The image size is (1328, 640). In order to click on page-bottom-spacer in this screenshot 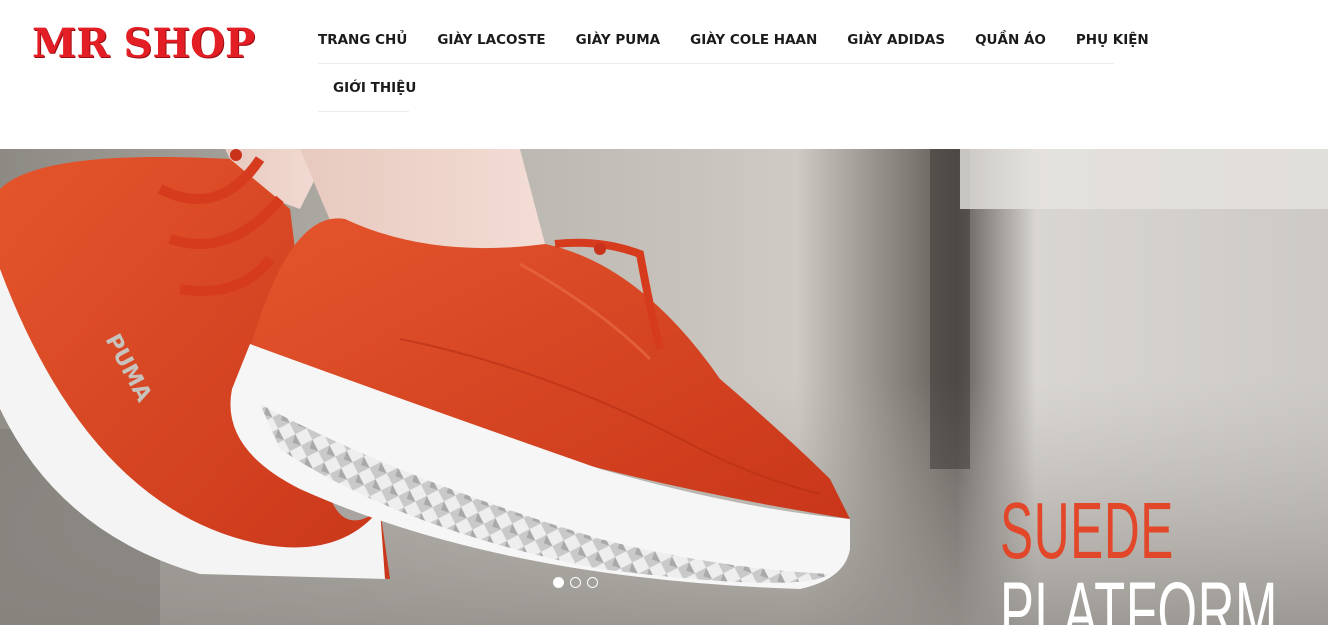, I will do `click(664, 632)`.